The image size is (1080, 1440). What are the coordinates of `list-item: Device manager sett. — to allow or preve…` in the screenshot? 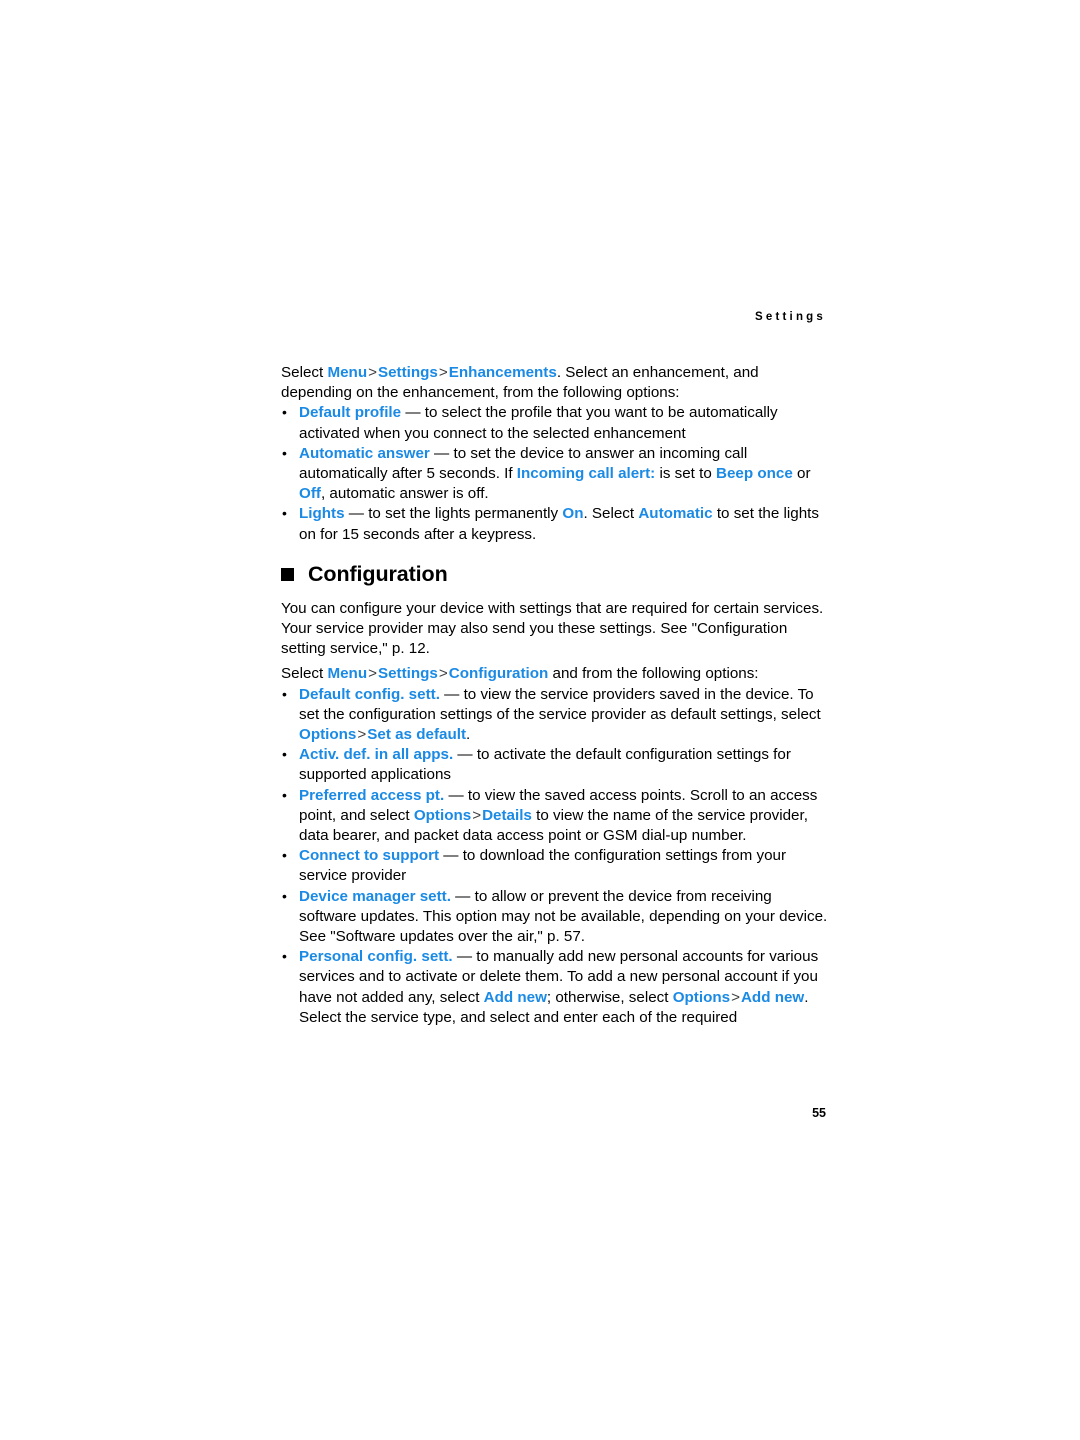 It's located at (555, 917).